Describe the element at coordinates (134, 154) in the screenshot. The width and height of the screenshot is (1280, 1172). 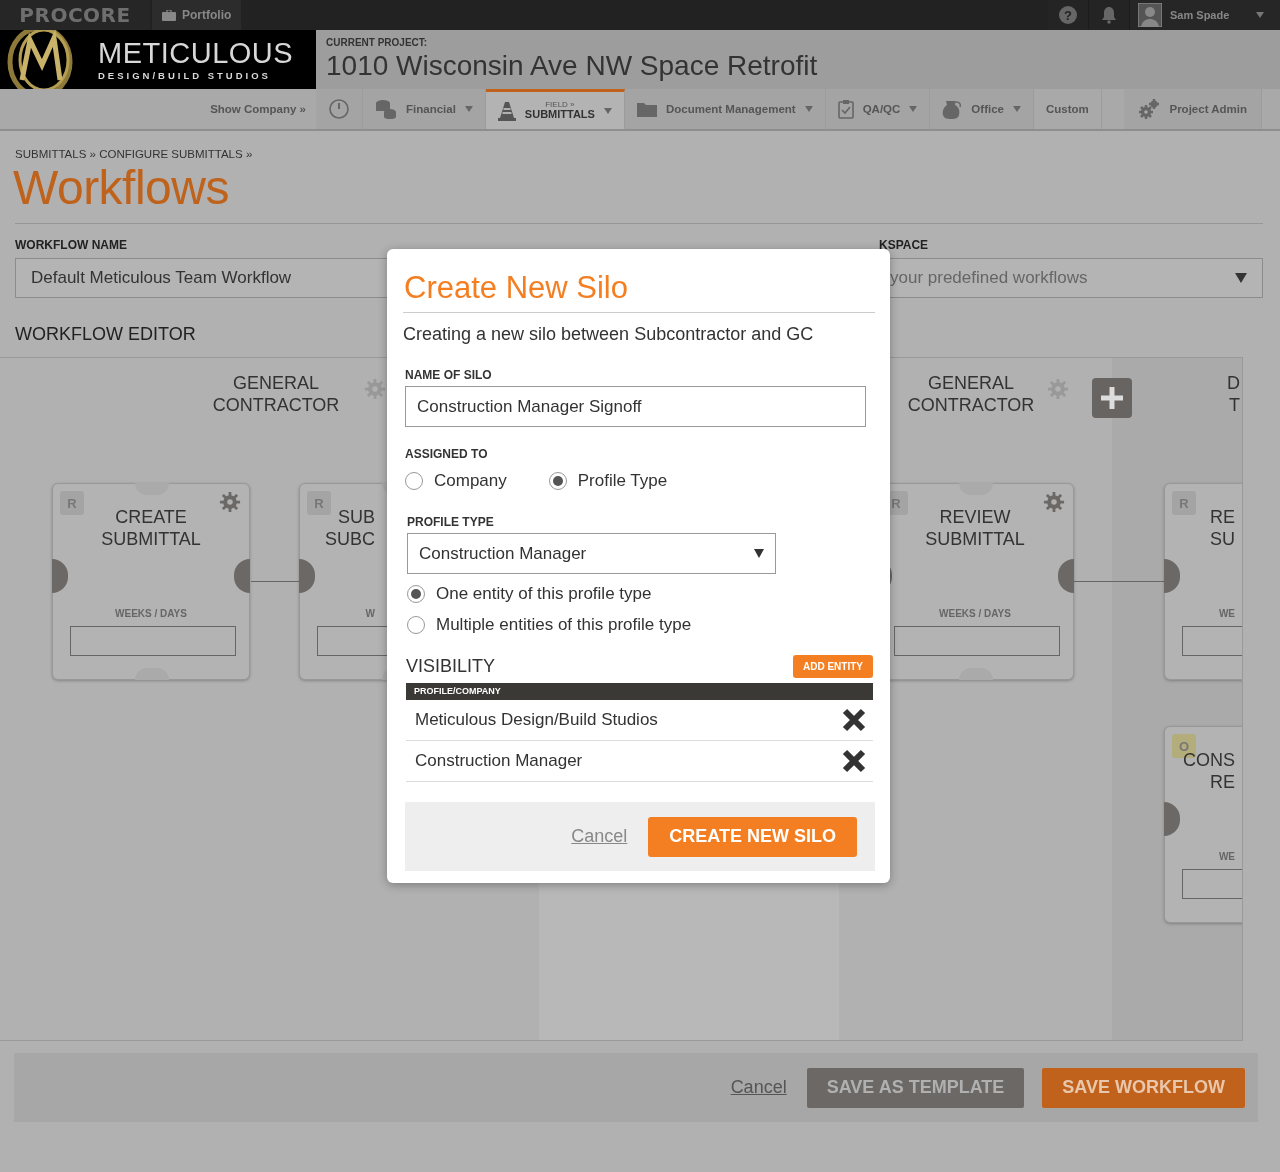
I see `breadcrumb: SUBMITTALS » CONFIGURE SUBMITTALS »` at that location.